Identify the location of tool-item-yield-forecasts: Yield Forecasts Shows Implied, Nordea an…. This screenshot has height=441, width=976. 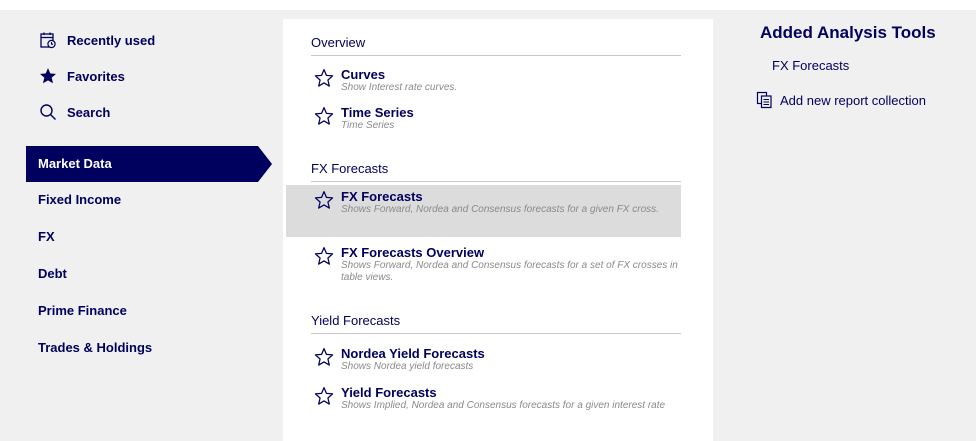
(493, 398).